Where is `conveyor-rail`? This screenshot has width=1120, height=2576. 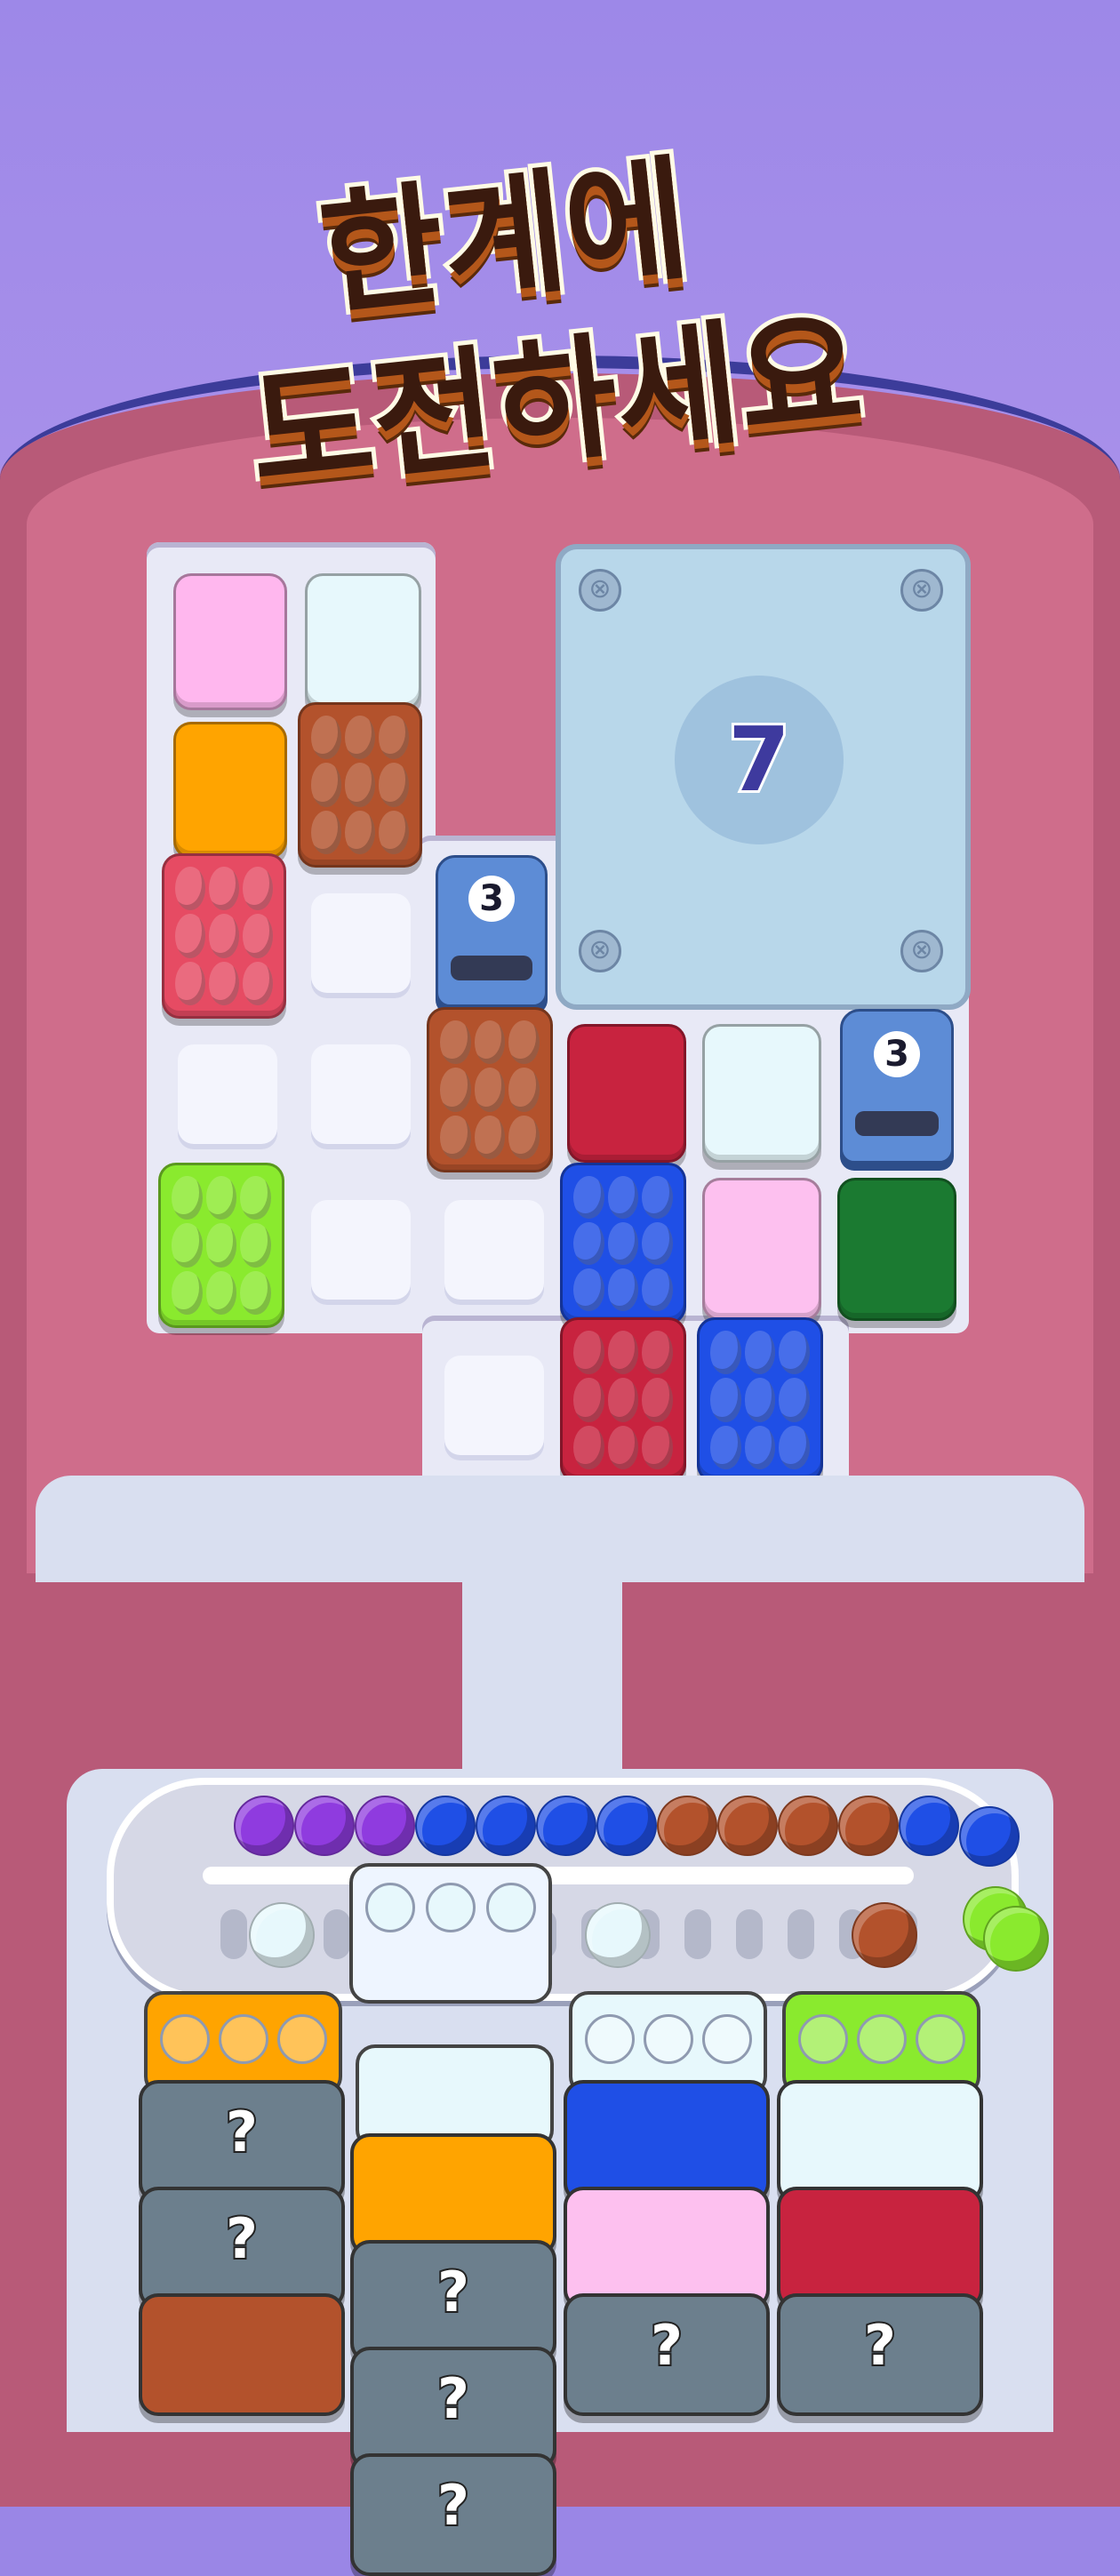
conveyor-rail is located at coordinates (558, 1875).